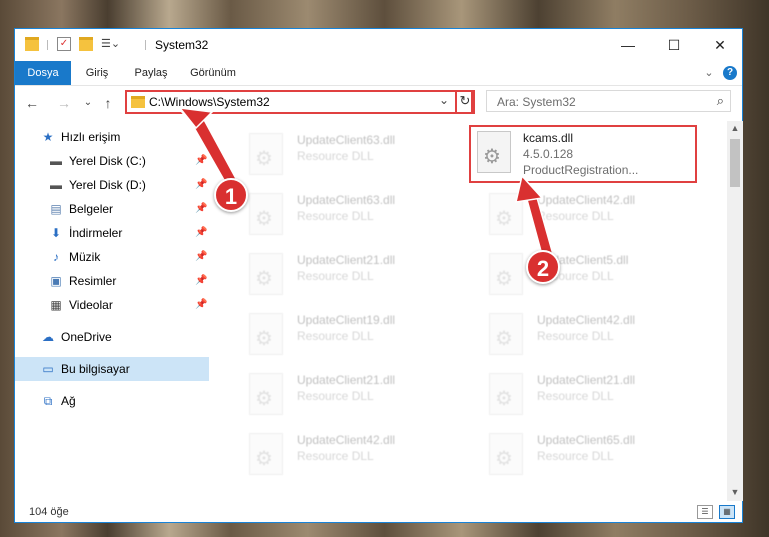 This screenshot has height=537, width=769. What do you see at coordinates (444, 100) in the screenshot?
I see `address-dropdown-icon: ⌄` at bounding box center [444, 100].